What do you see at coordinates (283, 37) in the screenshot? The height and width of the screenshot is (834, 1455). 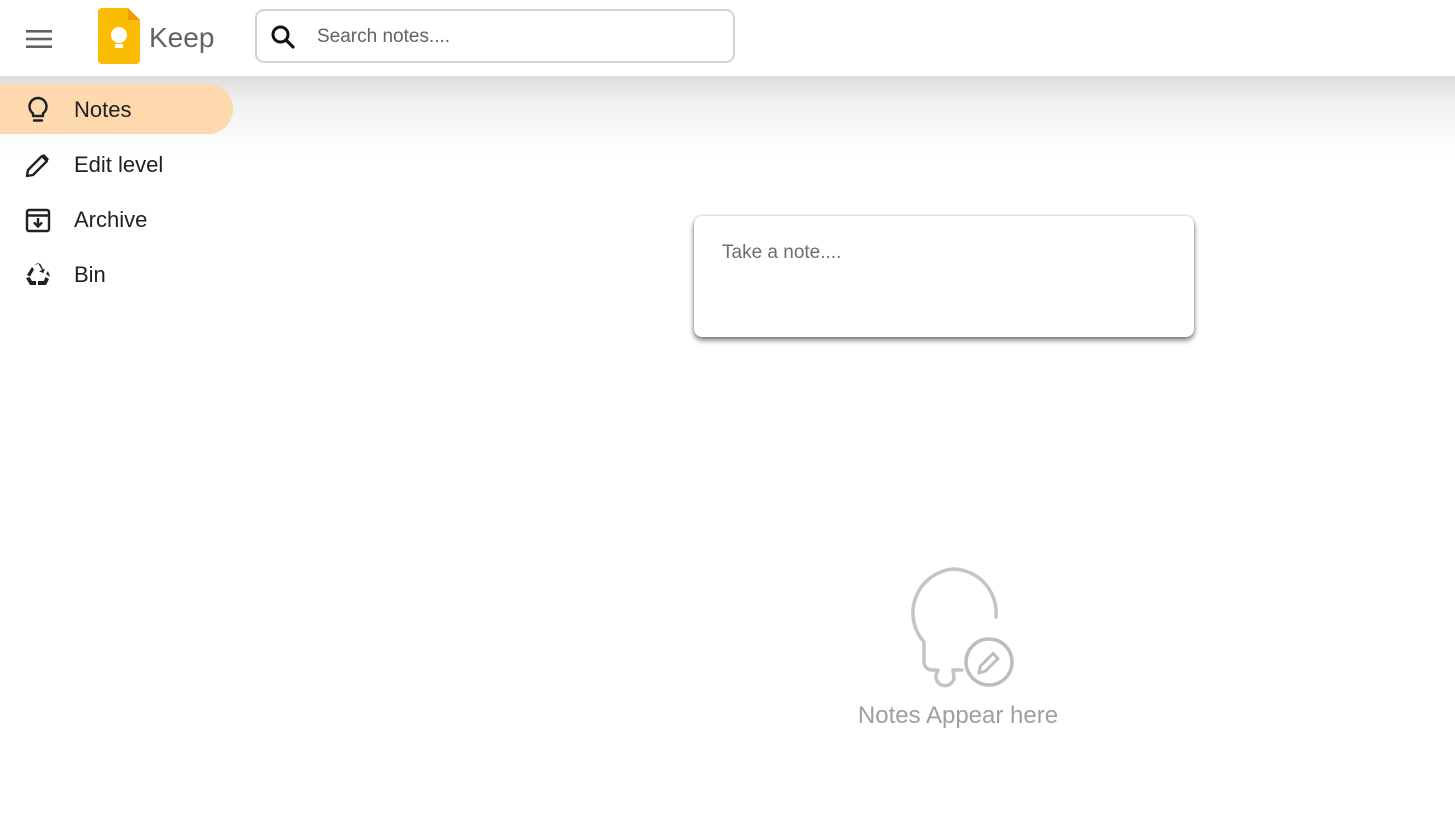 I see `search-icon` at bounding box center [283, 37].